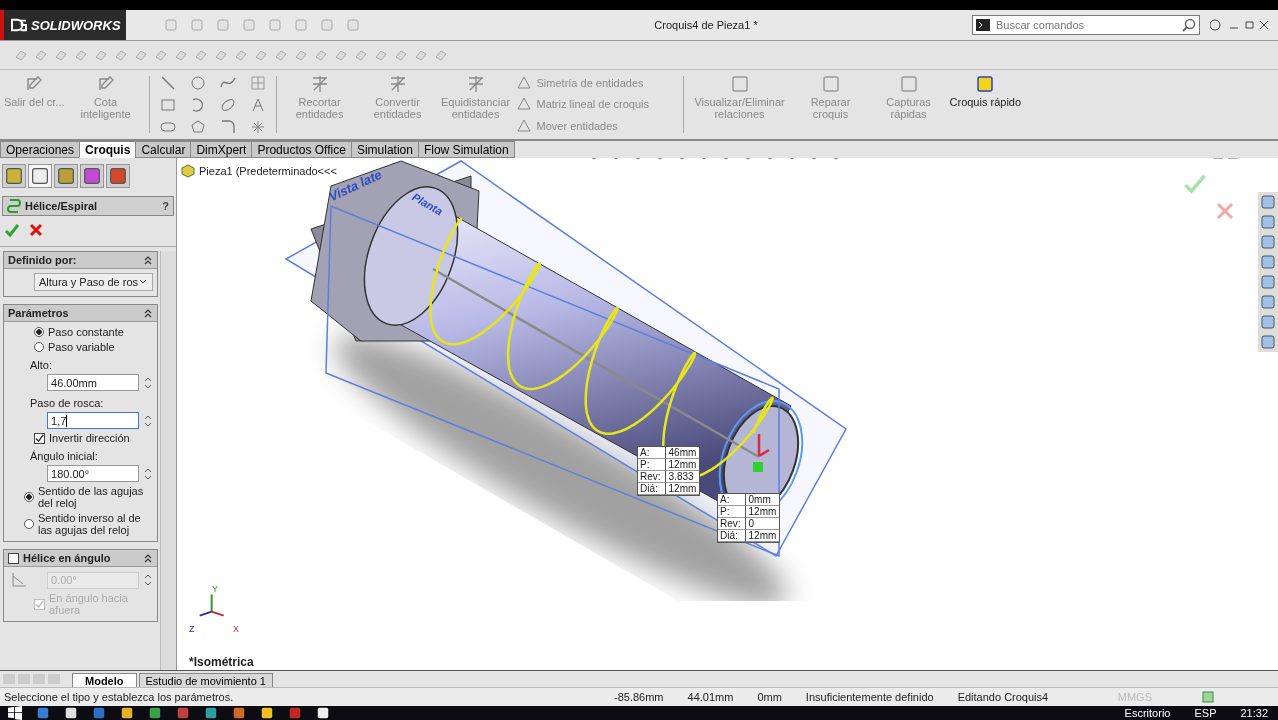  What do you see at coordinates (197, 82) in the screenshot?
I see `circle-icon` at bounding box center [197, 82].